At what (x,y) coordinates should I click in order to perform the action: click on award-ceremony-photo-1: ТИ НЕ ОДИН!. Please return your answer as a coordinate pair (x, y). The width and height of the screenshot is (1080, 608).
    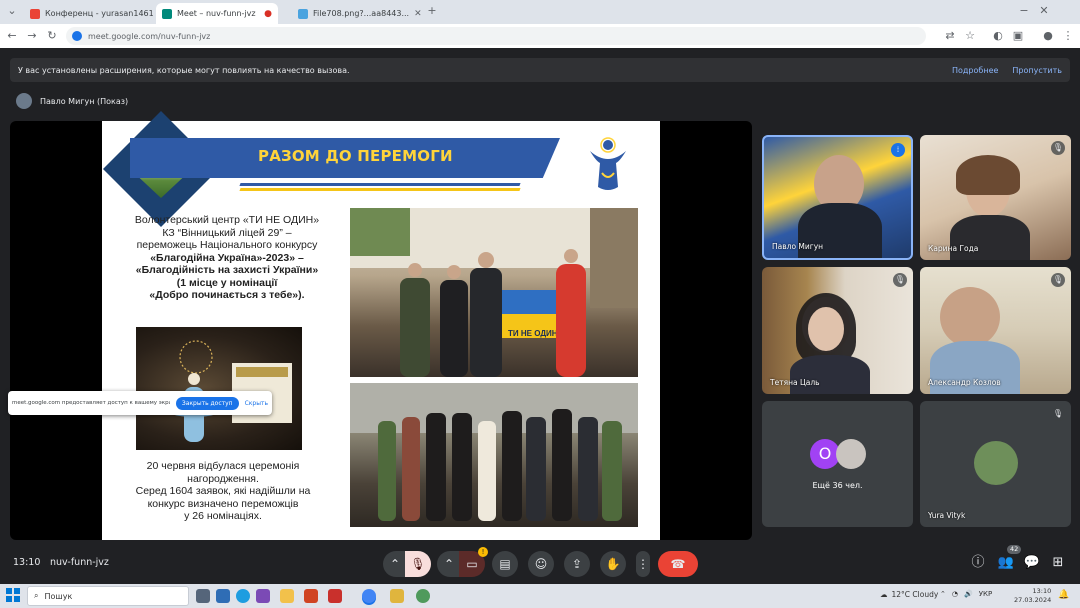
    Looking at the image, I should click on (494, 292).